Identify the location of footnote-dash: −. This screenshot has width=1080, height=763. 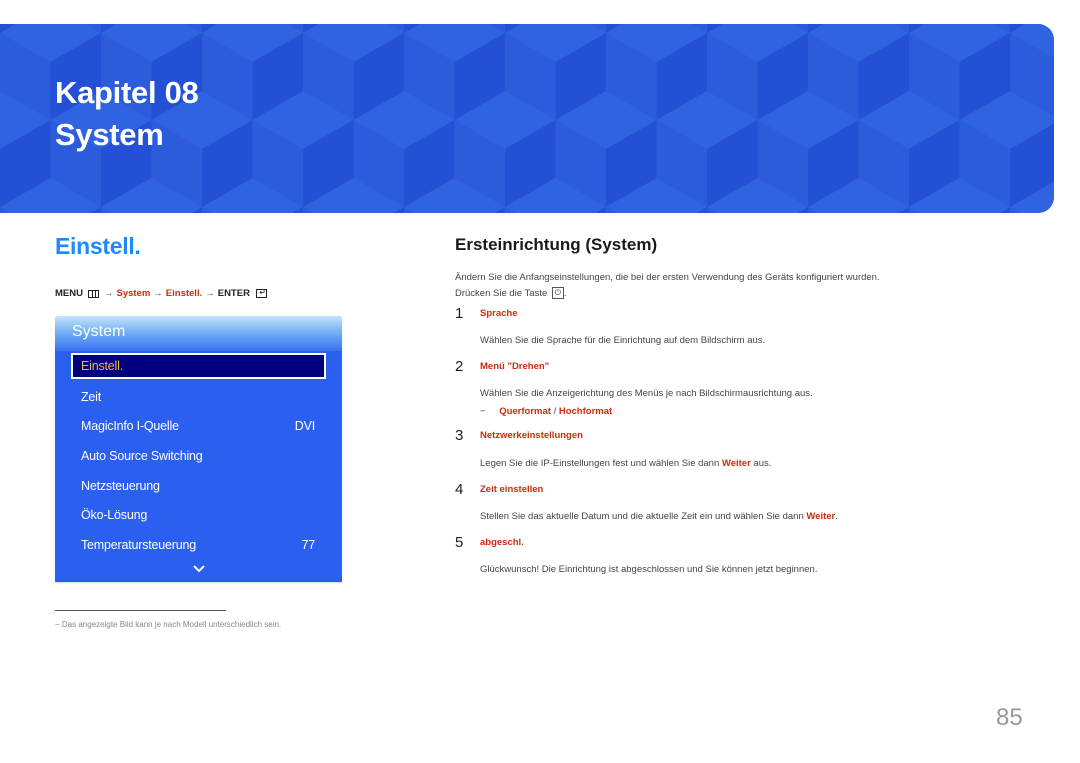
(57, 624).